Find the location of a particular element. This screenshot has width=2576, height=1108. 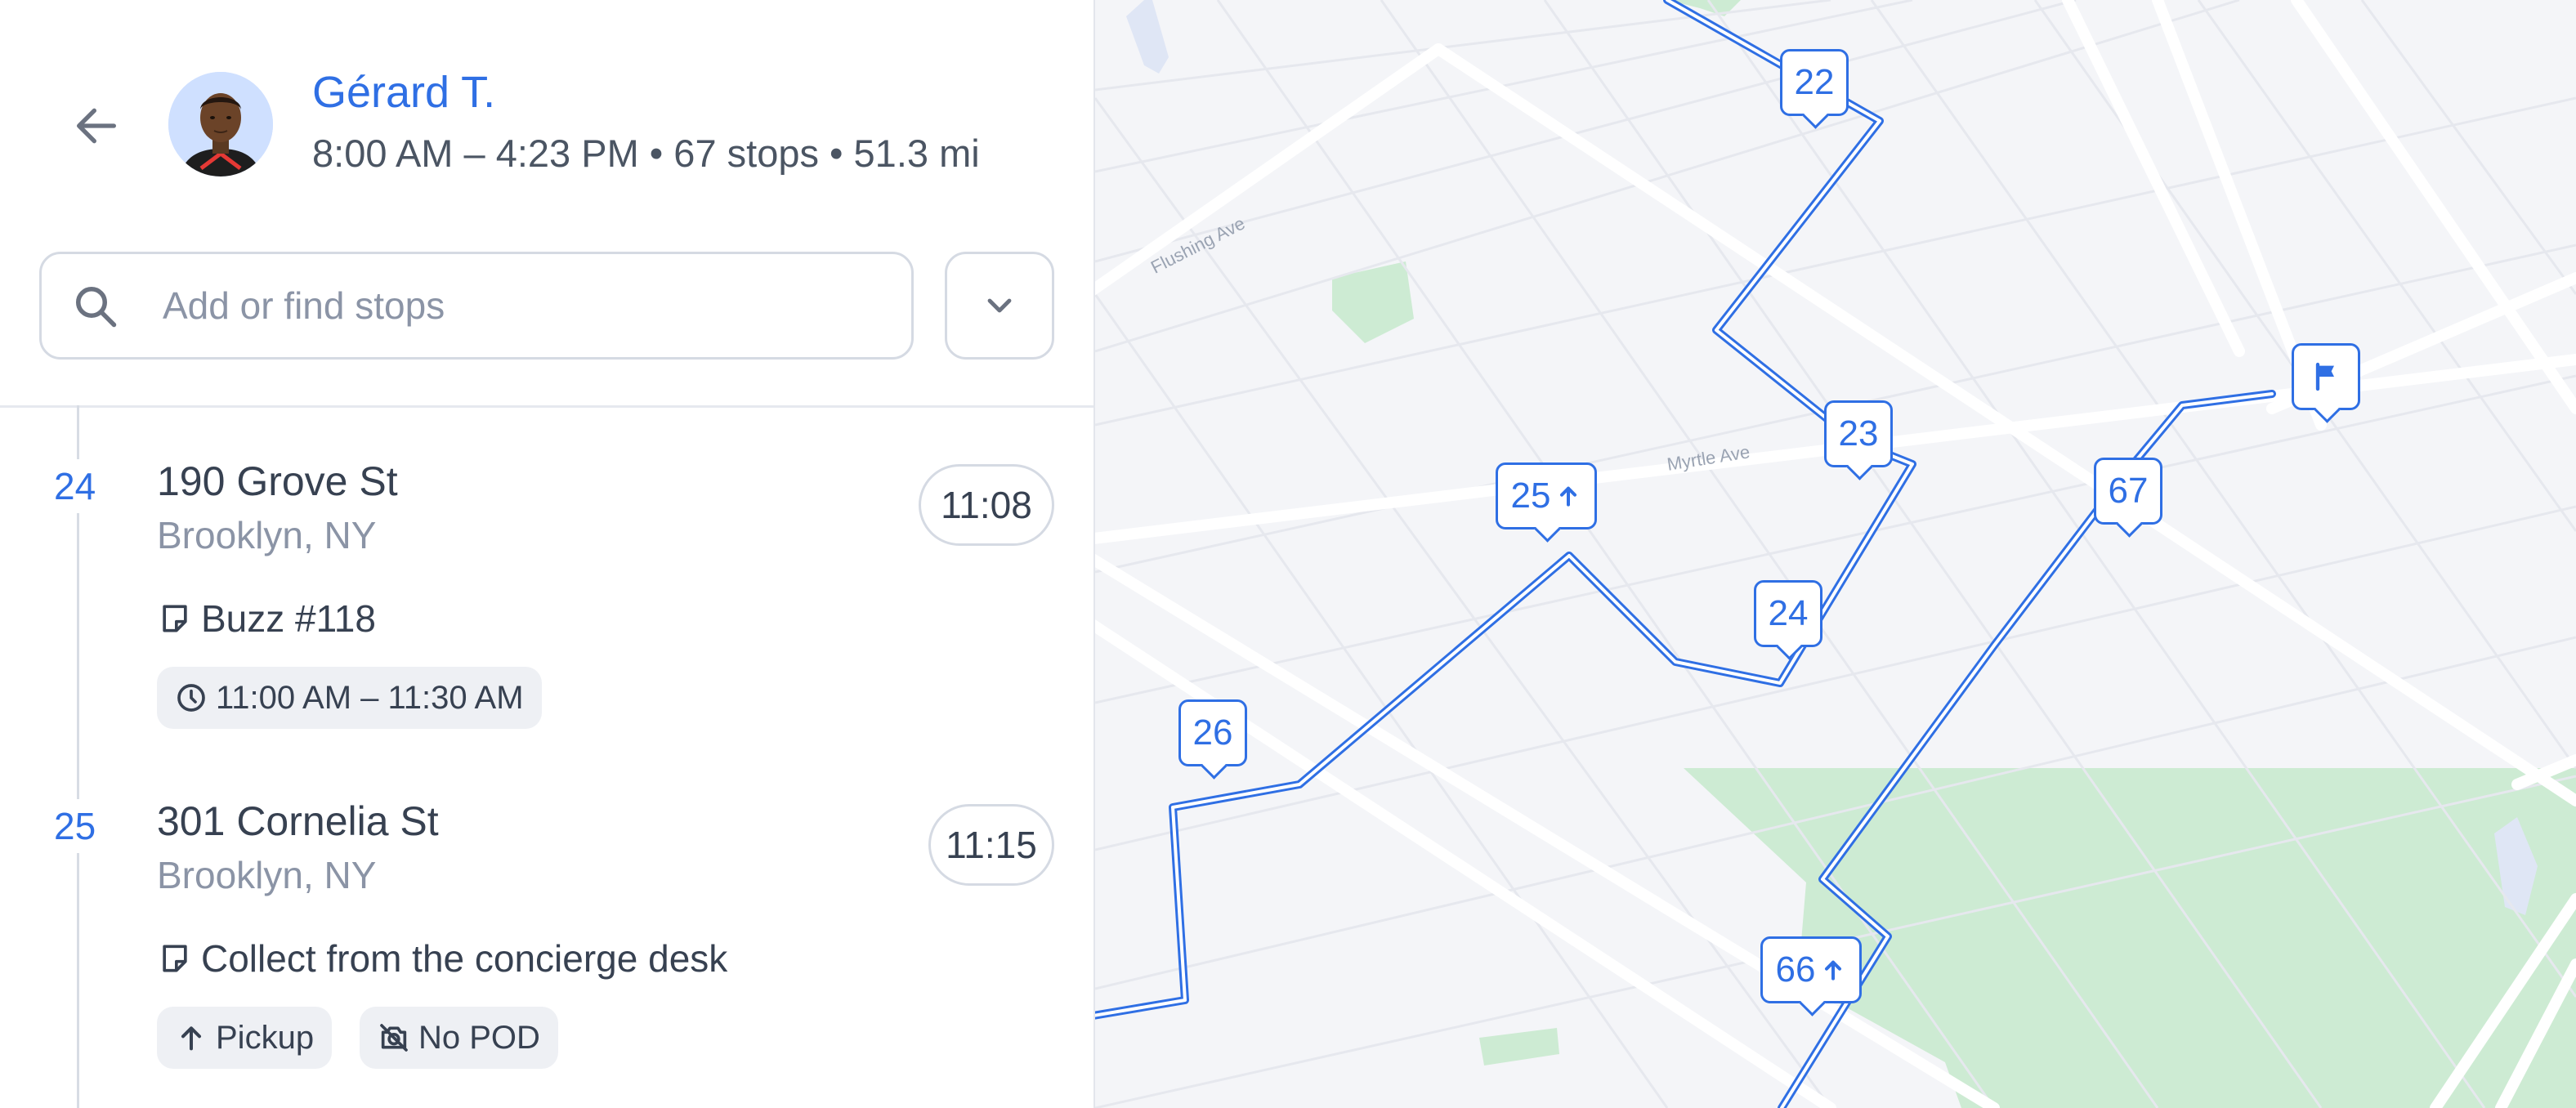

stop-note-text: Buzz #118 is located at coordinates (288, 618).